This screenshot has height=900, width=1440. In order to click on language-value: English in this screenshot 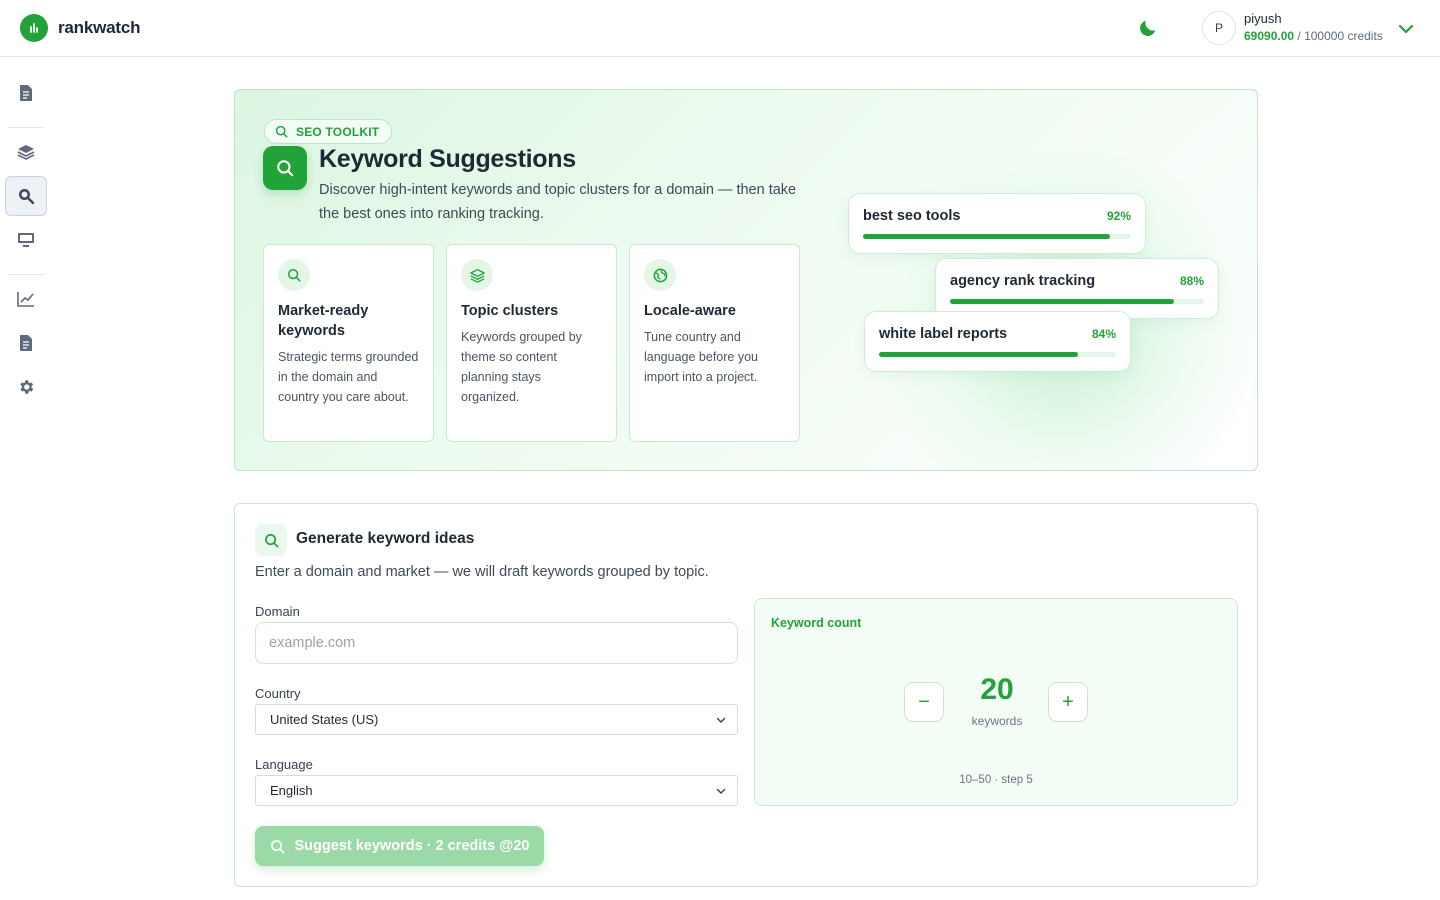, I will do `click(291, 790)`.